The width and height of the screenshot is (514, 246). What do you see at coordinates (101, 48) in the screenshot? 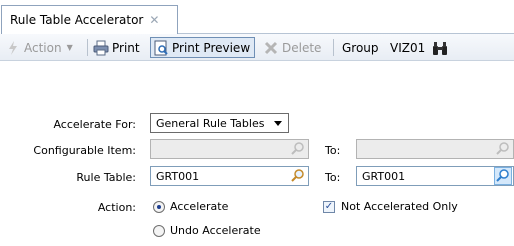
I see `printer-icon` at bounding box center [101, 48].